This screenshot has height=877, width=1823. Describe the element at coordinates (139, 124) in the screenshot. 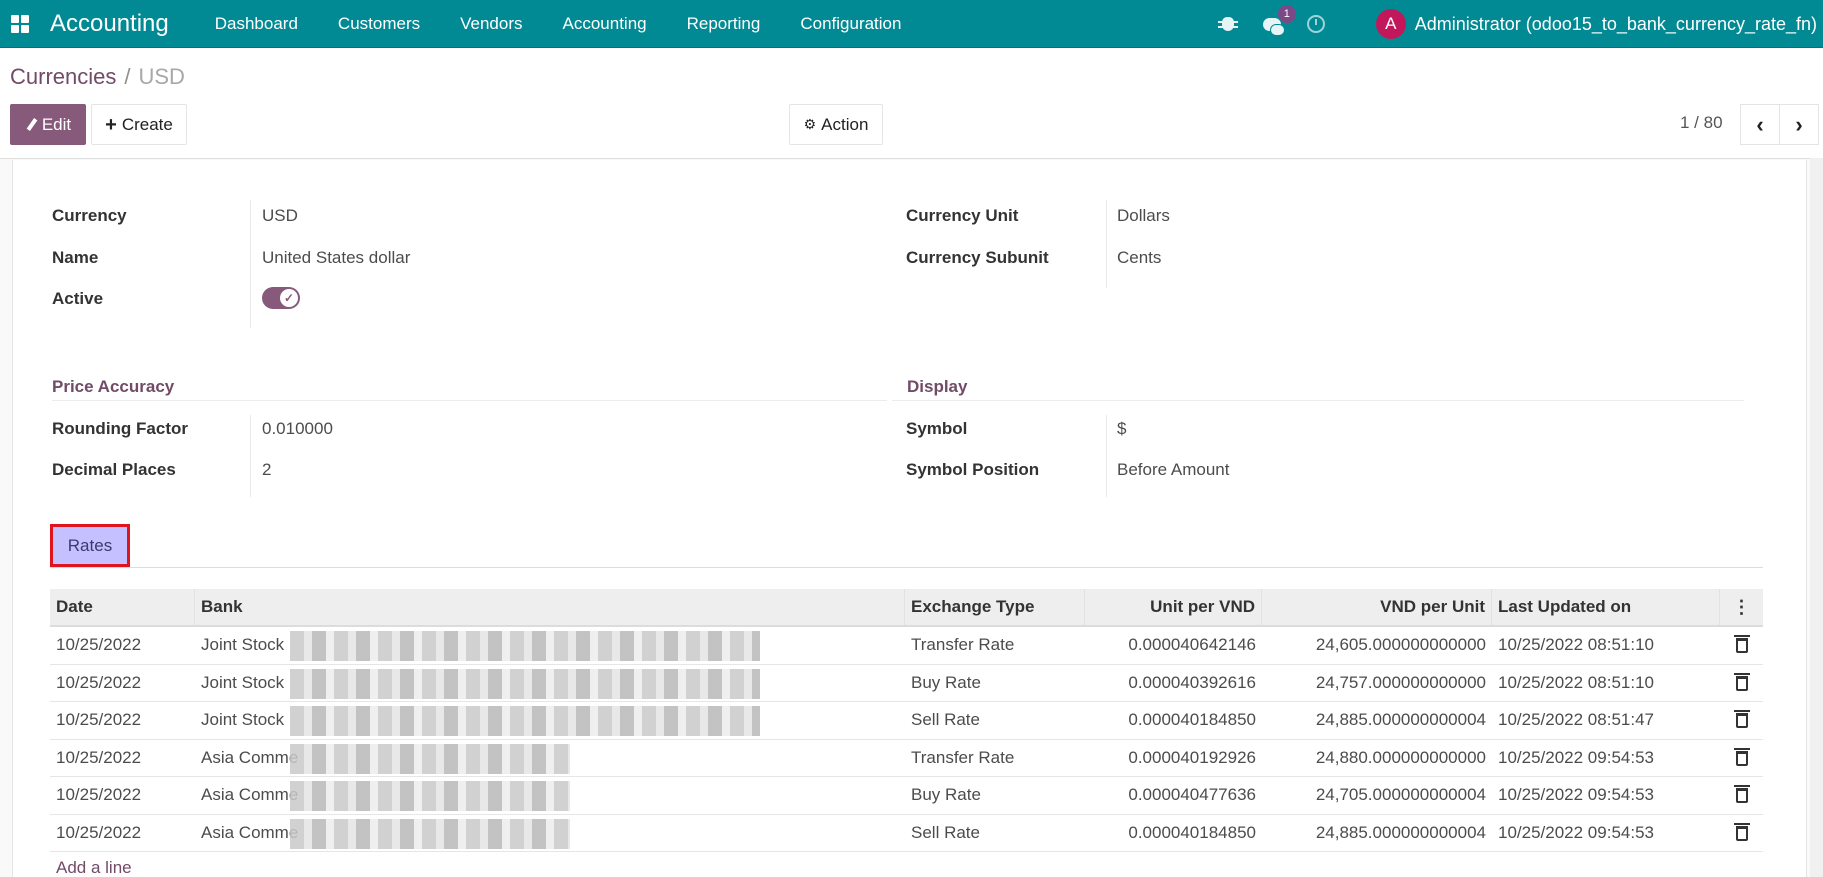

I see `create-button: + Create` at that location.